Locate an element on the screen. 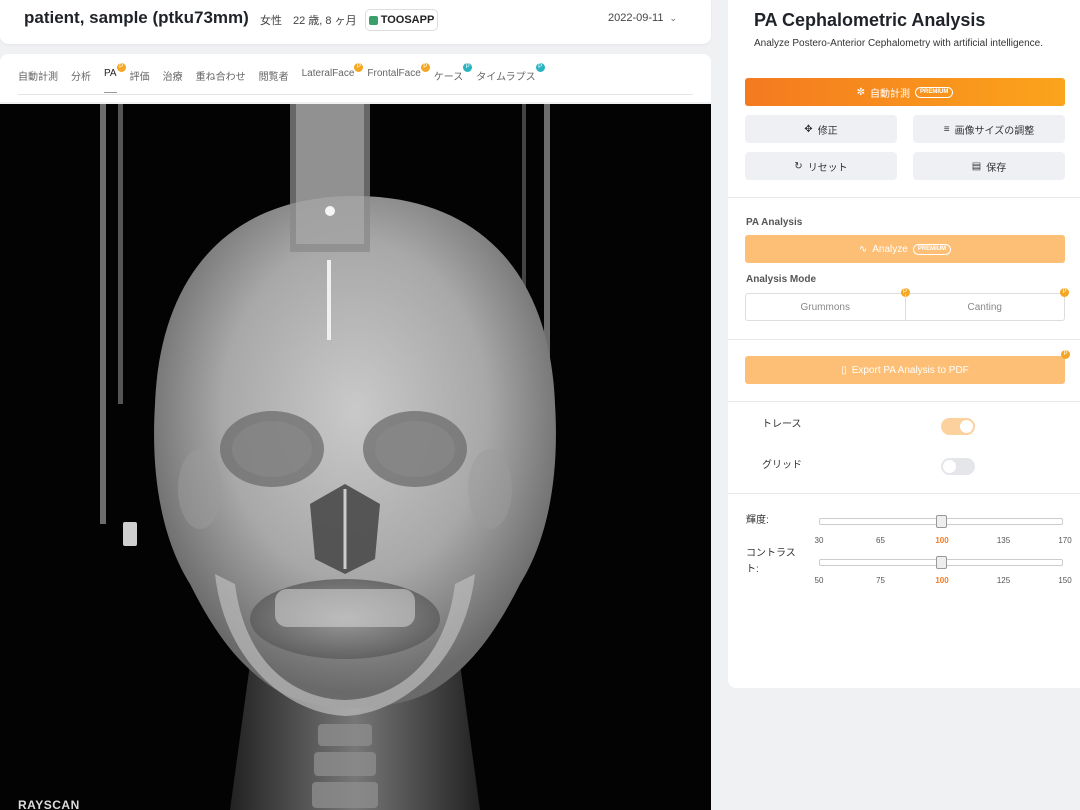 The height and width of the screenshot is (810, 1080). tab-item: タイムラプス P is located at coordinates (510, 78).